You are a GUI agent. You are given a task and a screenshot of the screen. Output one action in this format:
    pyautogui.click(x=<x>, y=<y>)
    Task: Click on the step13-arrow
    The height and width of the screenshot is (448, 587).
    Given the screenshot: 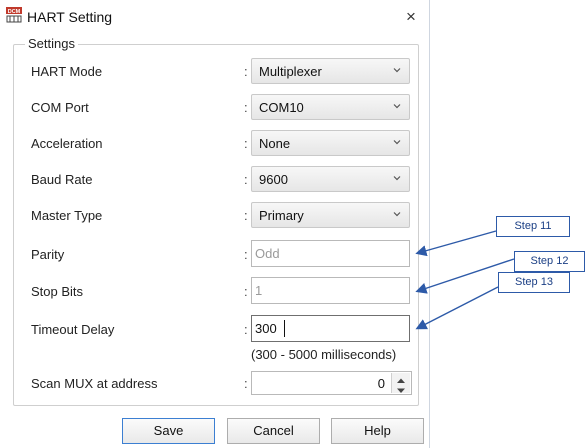 What is the action you would take?
    pyautogui.click(x=457, y=308)
    